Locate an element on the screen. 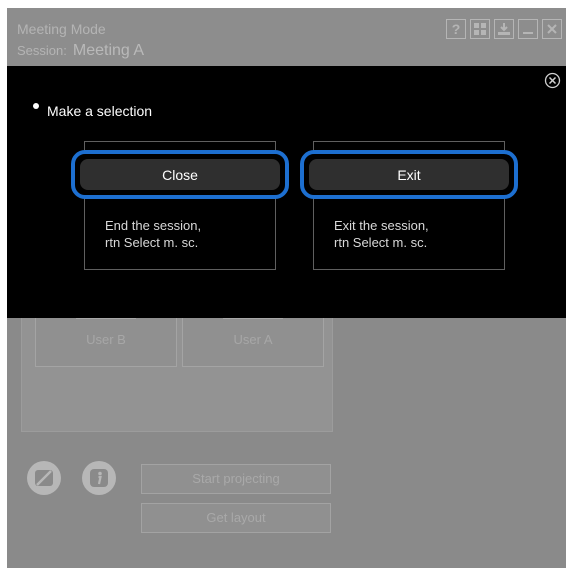 This screenshot has width=574, height=576. window-title: Meeting Mode is located at coordinates (61, 29).